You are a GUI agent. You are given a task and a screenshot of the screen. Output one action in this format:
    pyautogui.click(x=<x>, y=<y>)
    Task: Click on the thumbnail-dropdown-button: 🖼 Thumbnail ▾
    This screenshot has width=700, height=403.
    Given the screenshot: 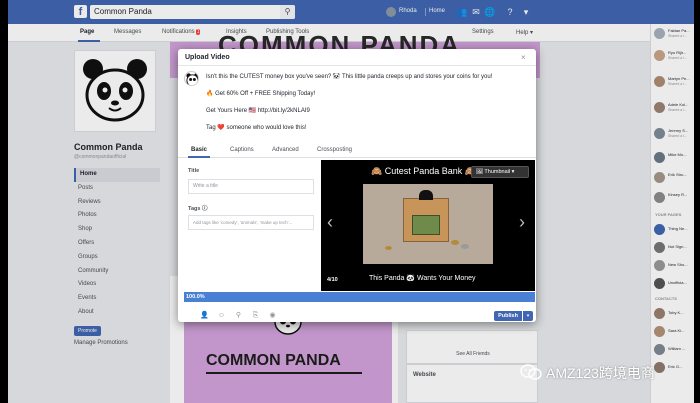 What is the action you would take?
    pyautogui.click(x=500, y=172)
    